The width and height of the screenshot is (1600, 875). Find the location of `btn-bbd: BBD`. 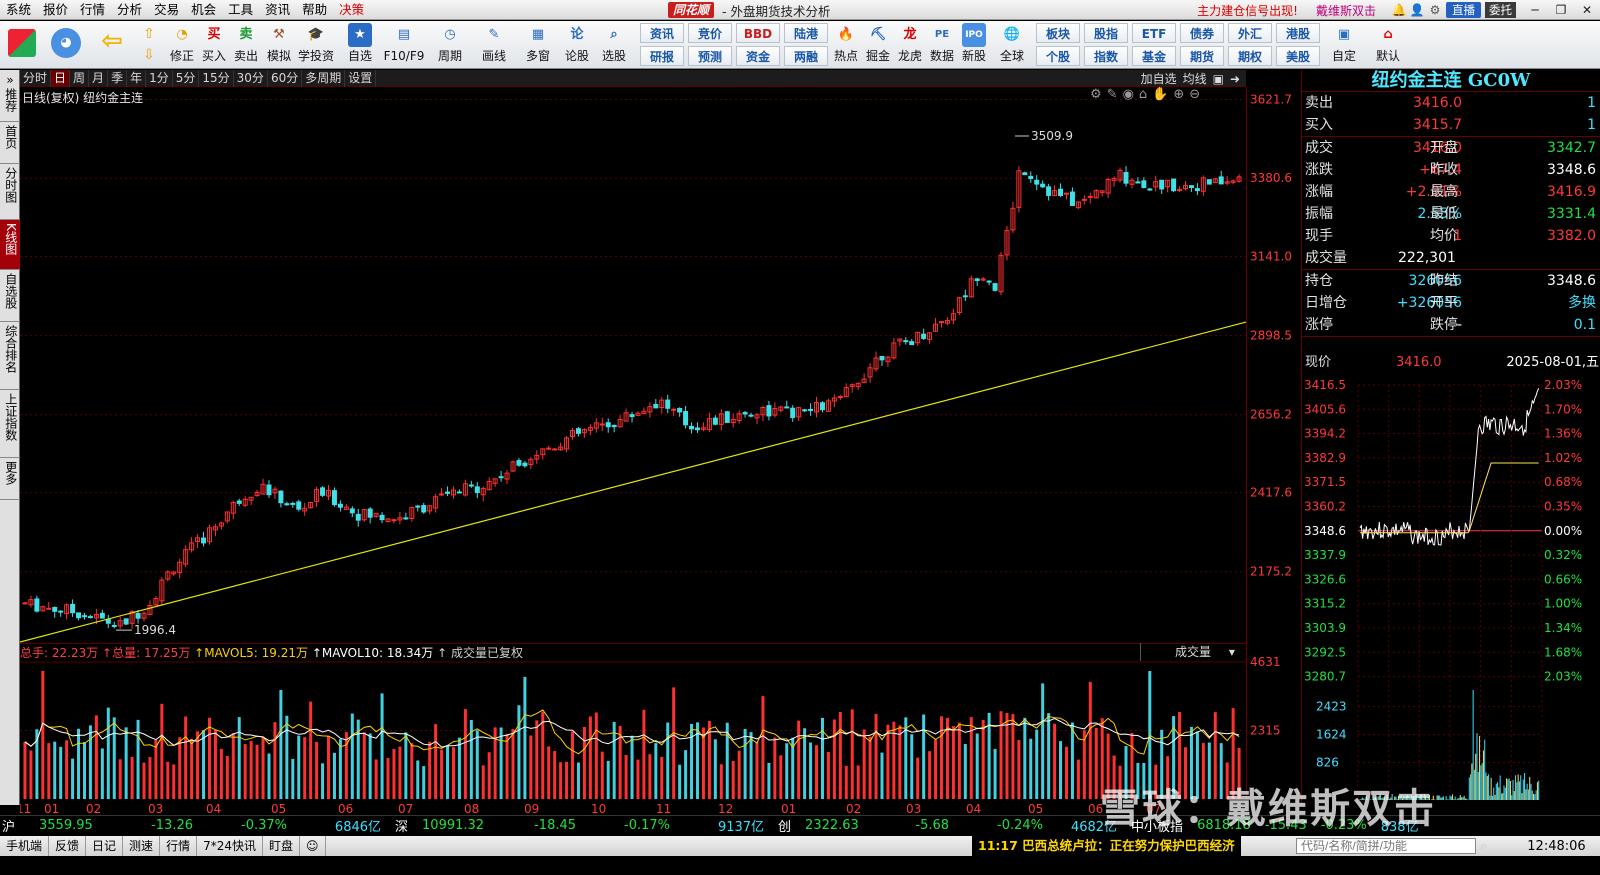

btn-bbd: BBD is located at coordinates (758, 33).